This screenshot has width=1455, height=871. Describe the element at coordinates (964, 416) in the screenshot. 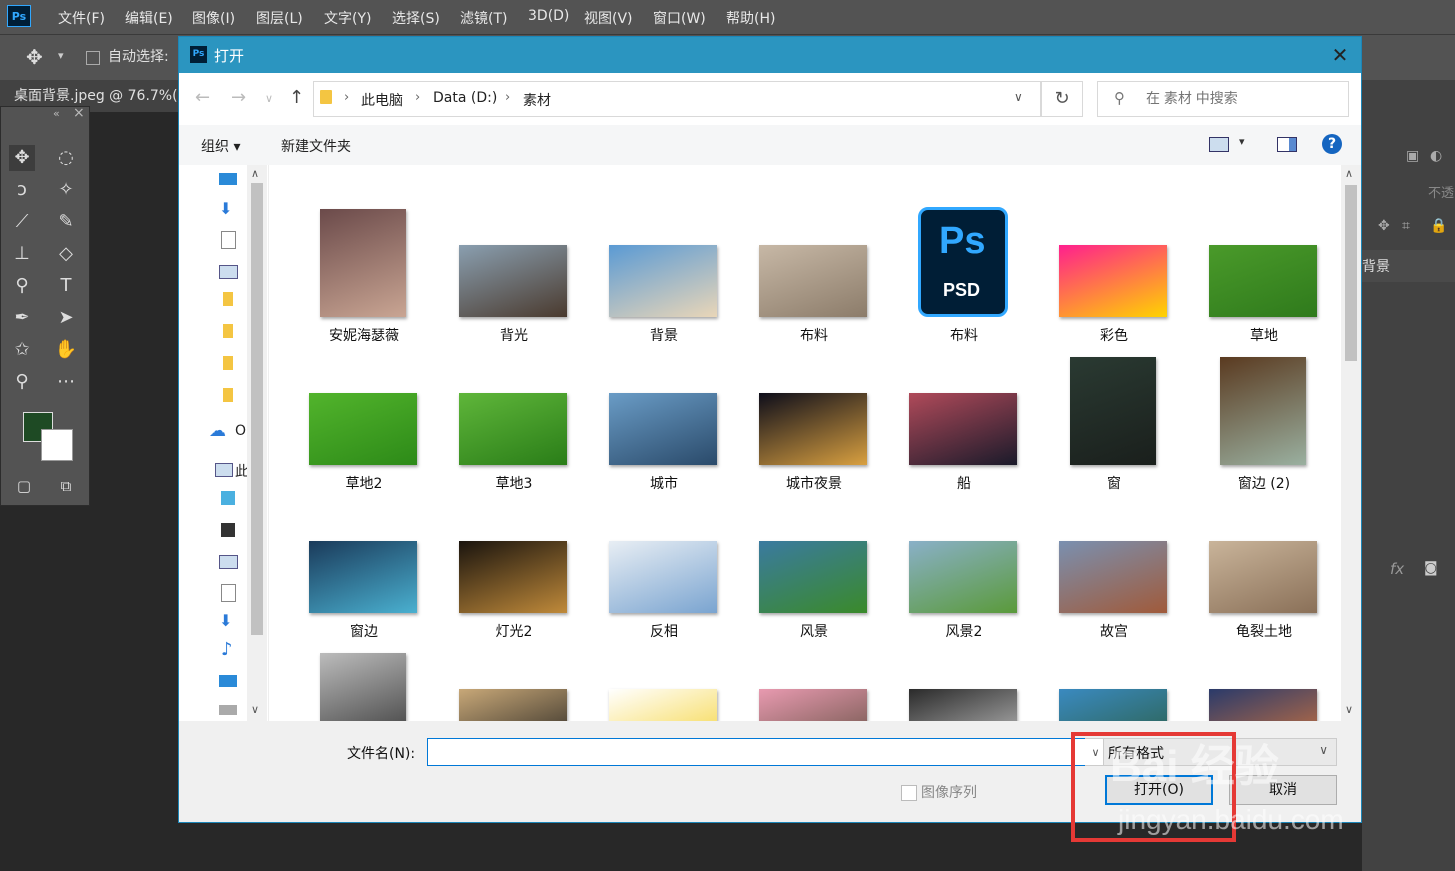

I see `file-item: 船` at that location.